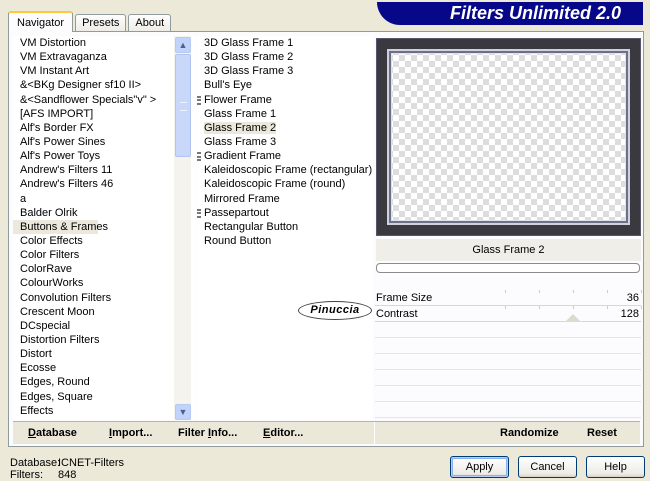  Describe the element at coordinates (104, 71) in the screenshot. I see `category-item: VM Instant Art` at that location.